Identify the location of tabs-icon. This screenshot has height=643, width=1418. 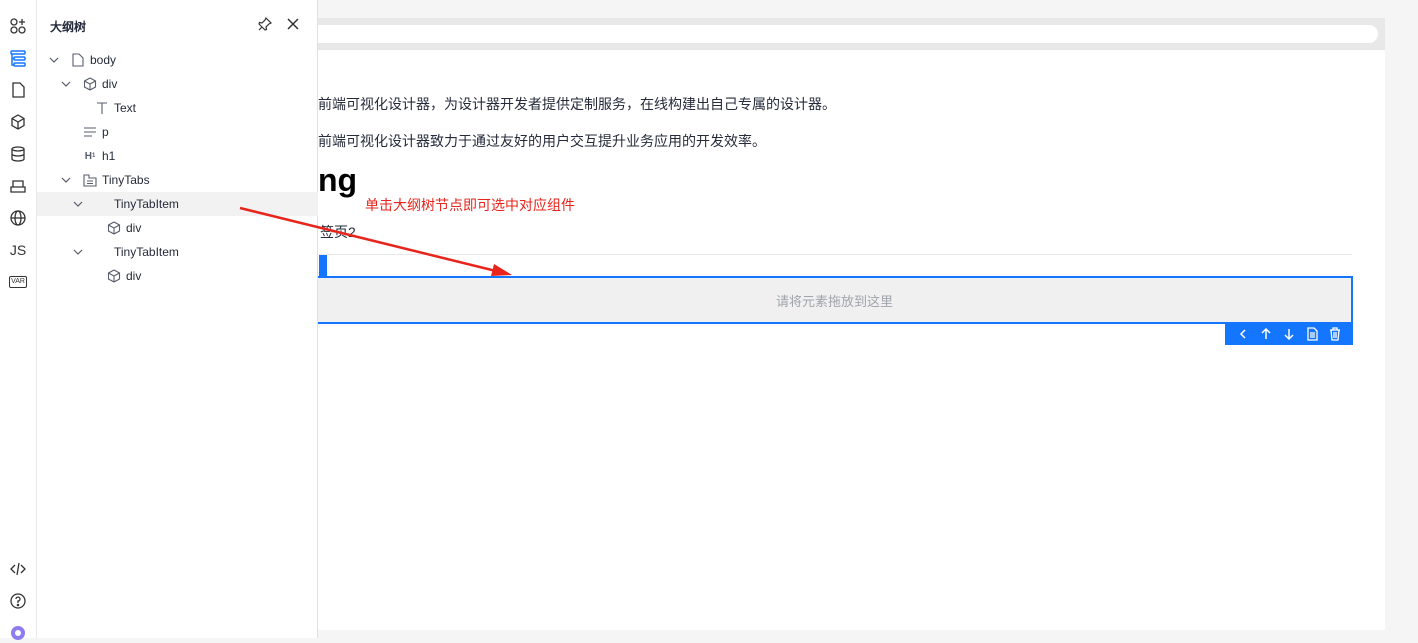
(90, 180).